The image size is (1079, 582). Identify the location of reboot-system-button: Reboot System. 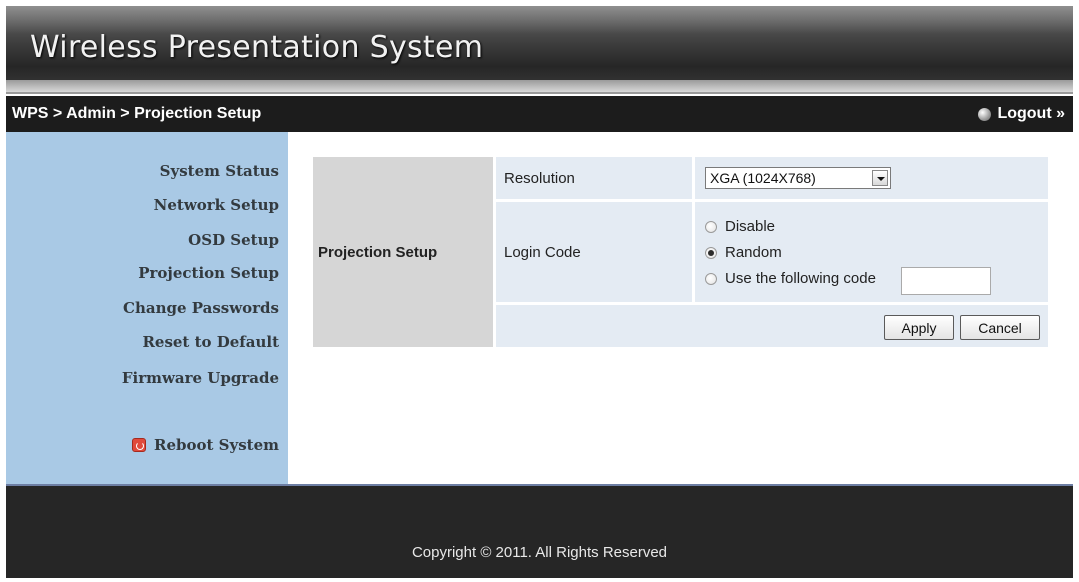
(205, 445).